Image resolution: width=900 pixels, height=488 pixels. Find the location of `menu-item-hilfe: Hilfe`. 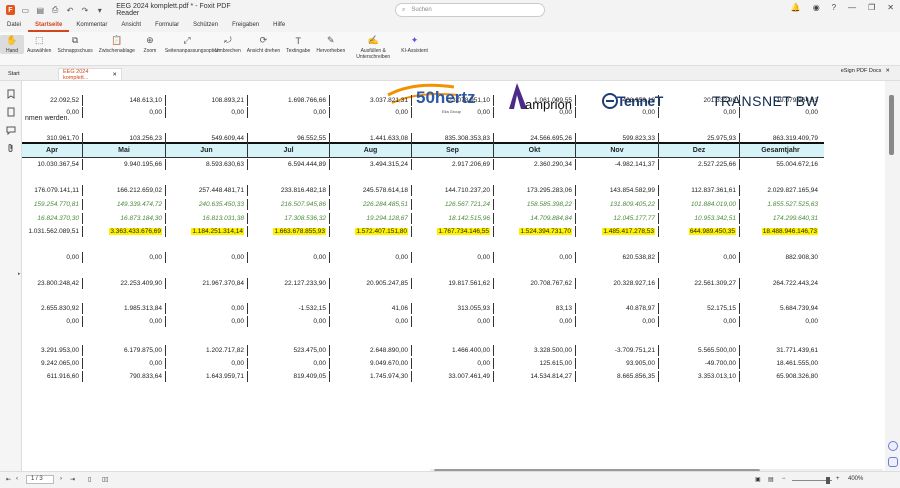

menu-item-hilfe: Hilfe is located at coordinates (279, 26).